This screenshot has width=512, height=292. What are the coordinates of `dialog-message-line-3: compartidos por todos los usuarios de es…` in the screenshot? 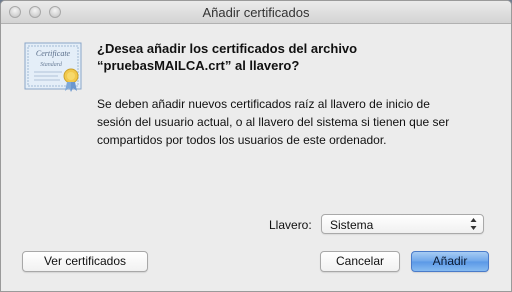 It's located at (242, 140).